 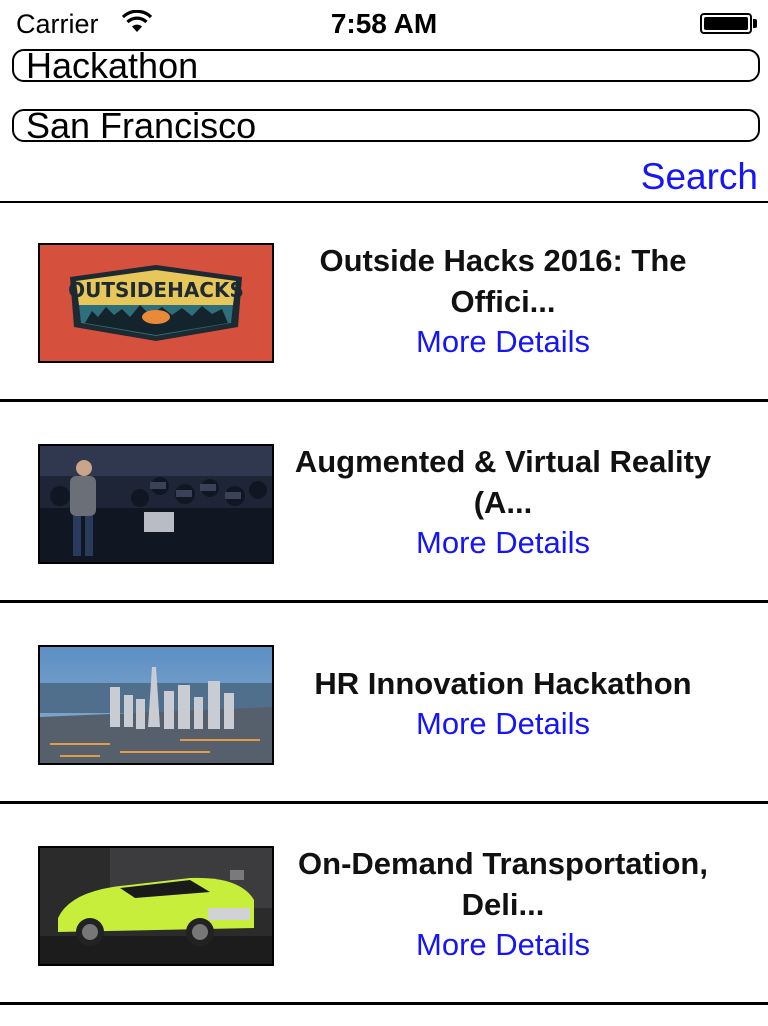 I want to click on clock: 7:58 AM, so click(x=384, y=23).